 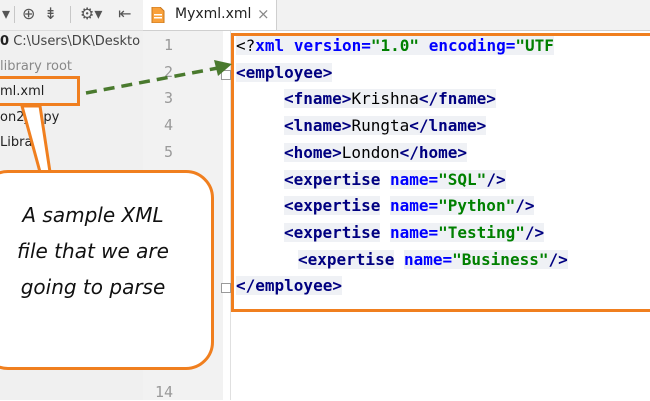 I want to click on callout-line-1: A sample XML, so click(x=93, y=215).